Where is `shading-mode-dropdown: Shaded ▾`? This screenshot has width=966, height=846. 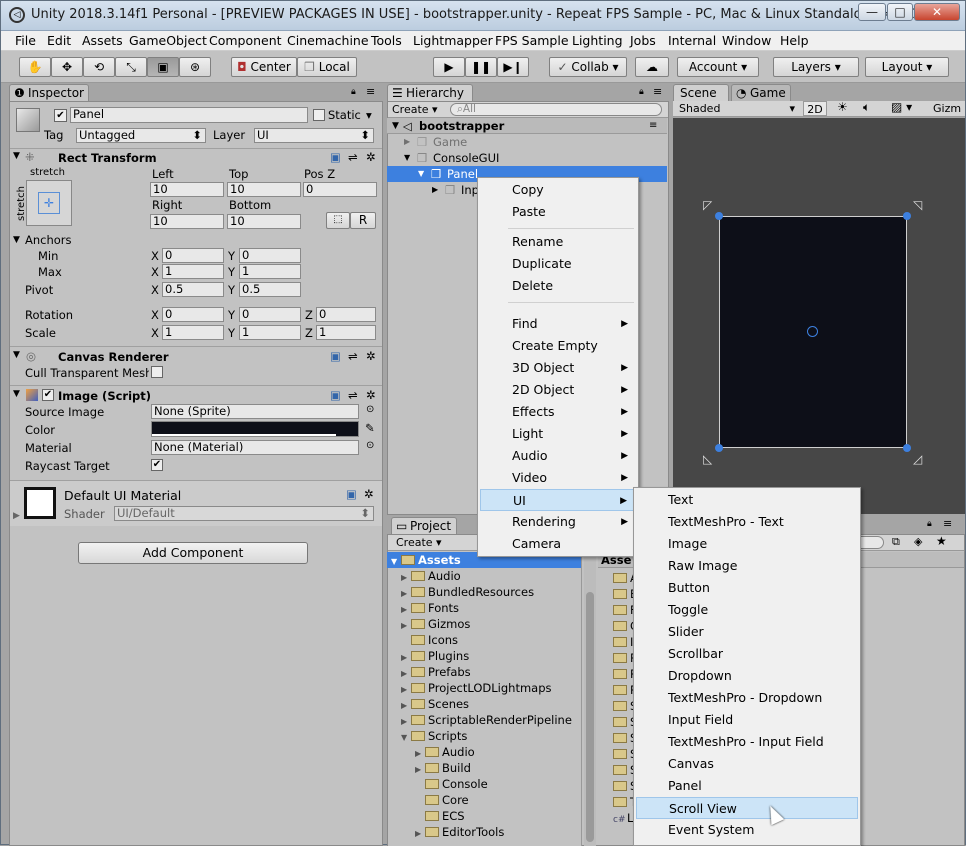
shading-mode-dropdown: Shaded ▾ is located at coordinates (738, 108).